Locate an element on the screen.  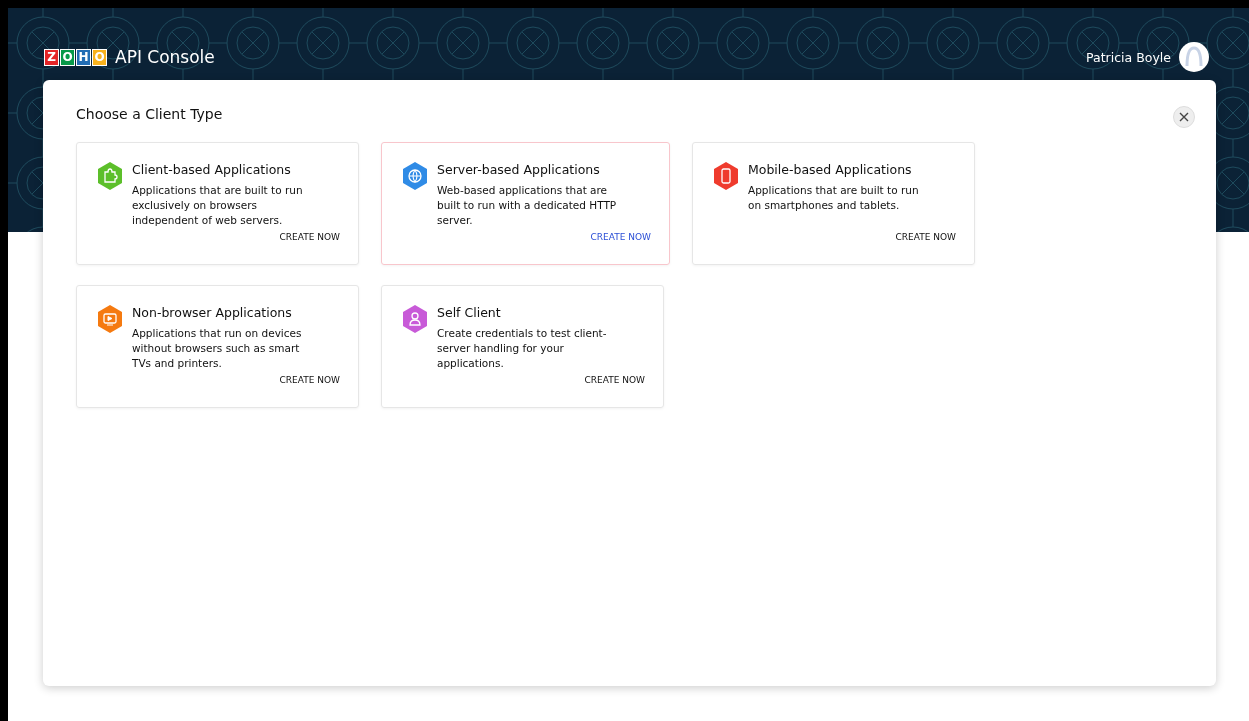
client-type-card: Self Client Create credentials to test client-server handling for your applications. CREATE NOW is located at coordinates (522, 346).